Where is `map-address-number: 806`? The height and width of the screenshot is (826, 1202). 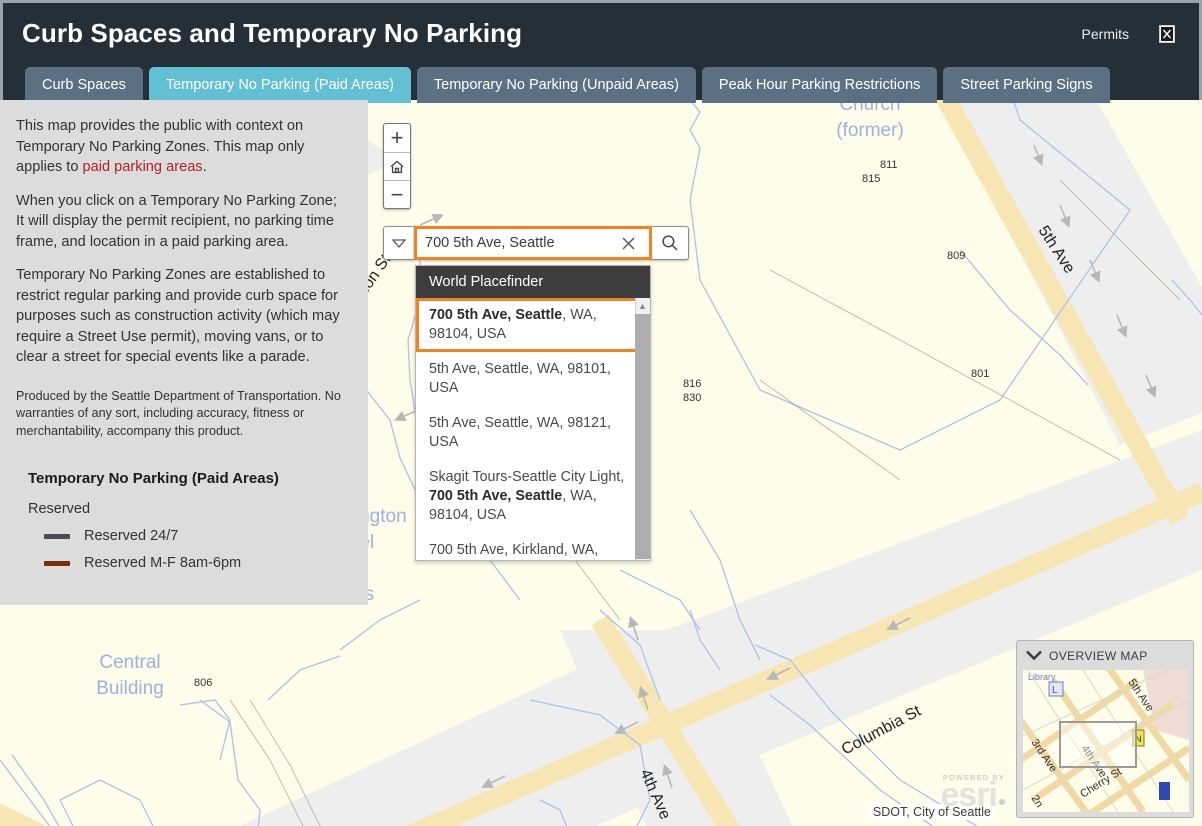 map-address-number: 806 is located at coordinates (203, 683).